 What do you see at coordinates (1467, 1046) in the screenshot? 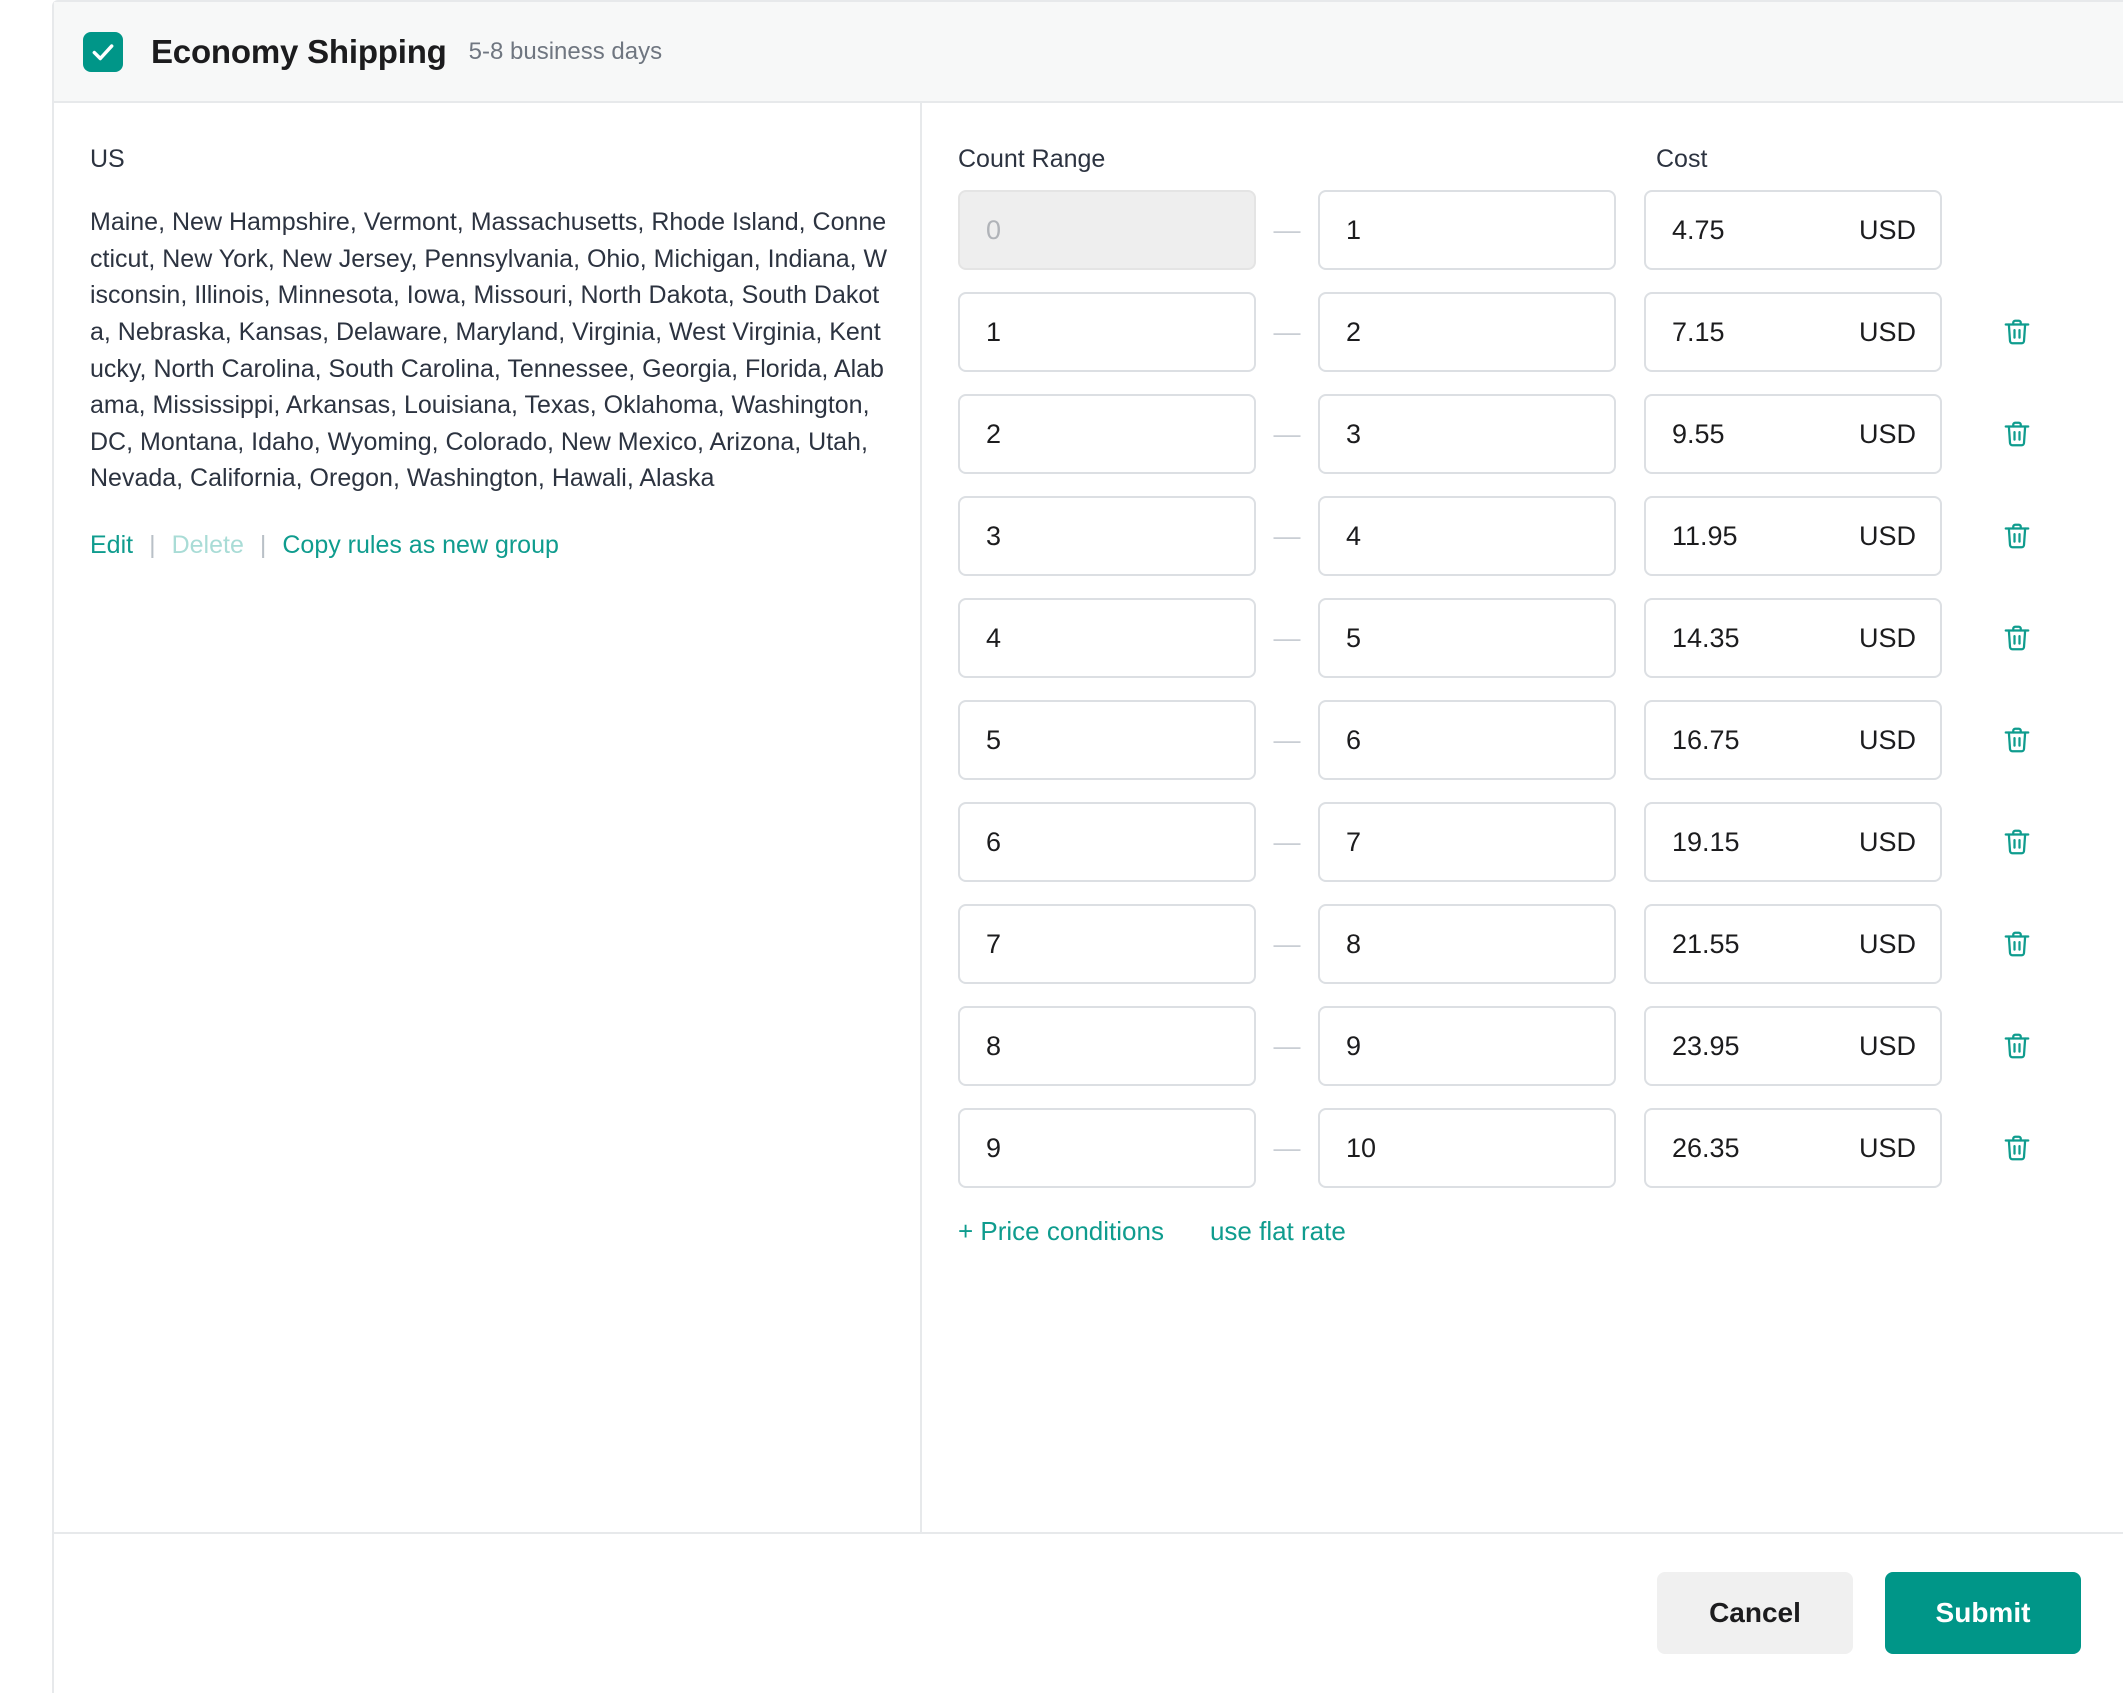
I see `range-to-input: 9` at bounding box center [1467, 1046].